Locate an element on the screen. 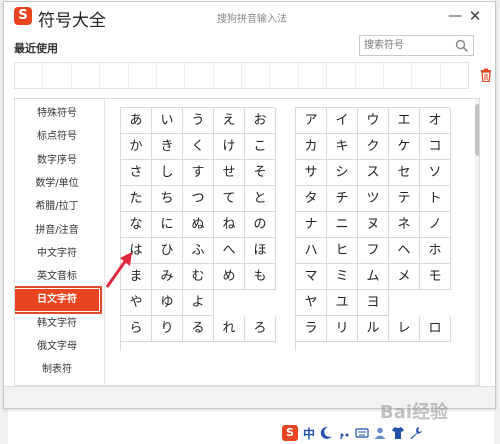  character-cell: け is located at coordinates (229, 147).